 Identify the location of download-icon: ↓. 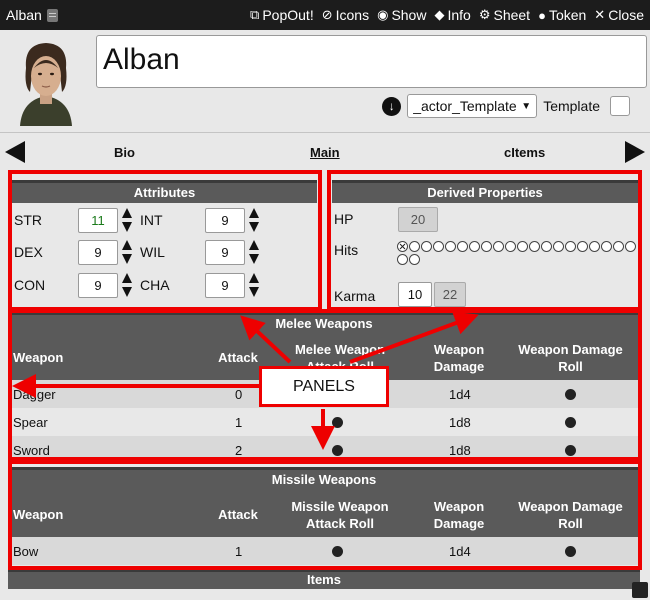
(392, 106).